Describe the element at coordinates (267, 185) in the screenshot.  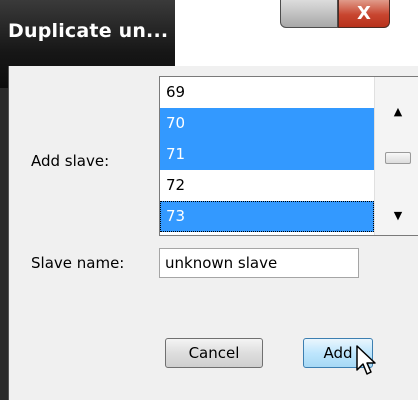
I see `list-item: 72` at that location.